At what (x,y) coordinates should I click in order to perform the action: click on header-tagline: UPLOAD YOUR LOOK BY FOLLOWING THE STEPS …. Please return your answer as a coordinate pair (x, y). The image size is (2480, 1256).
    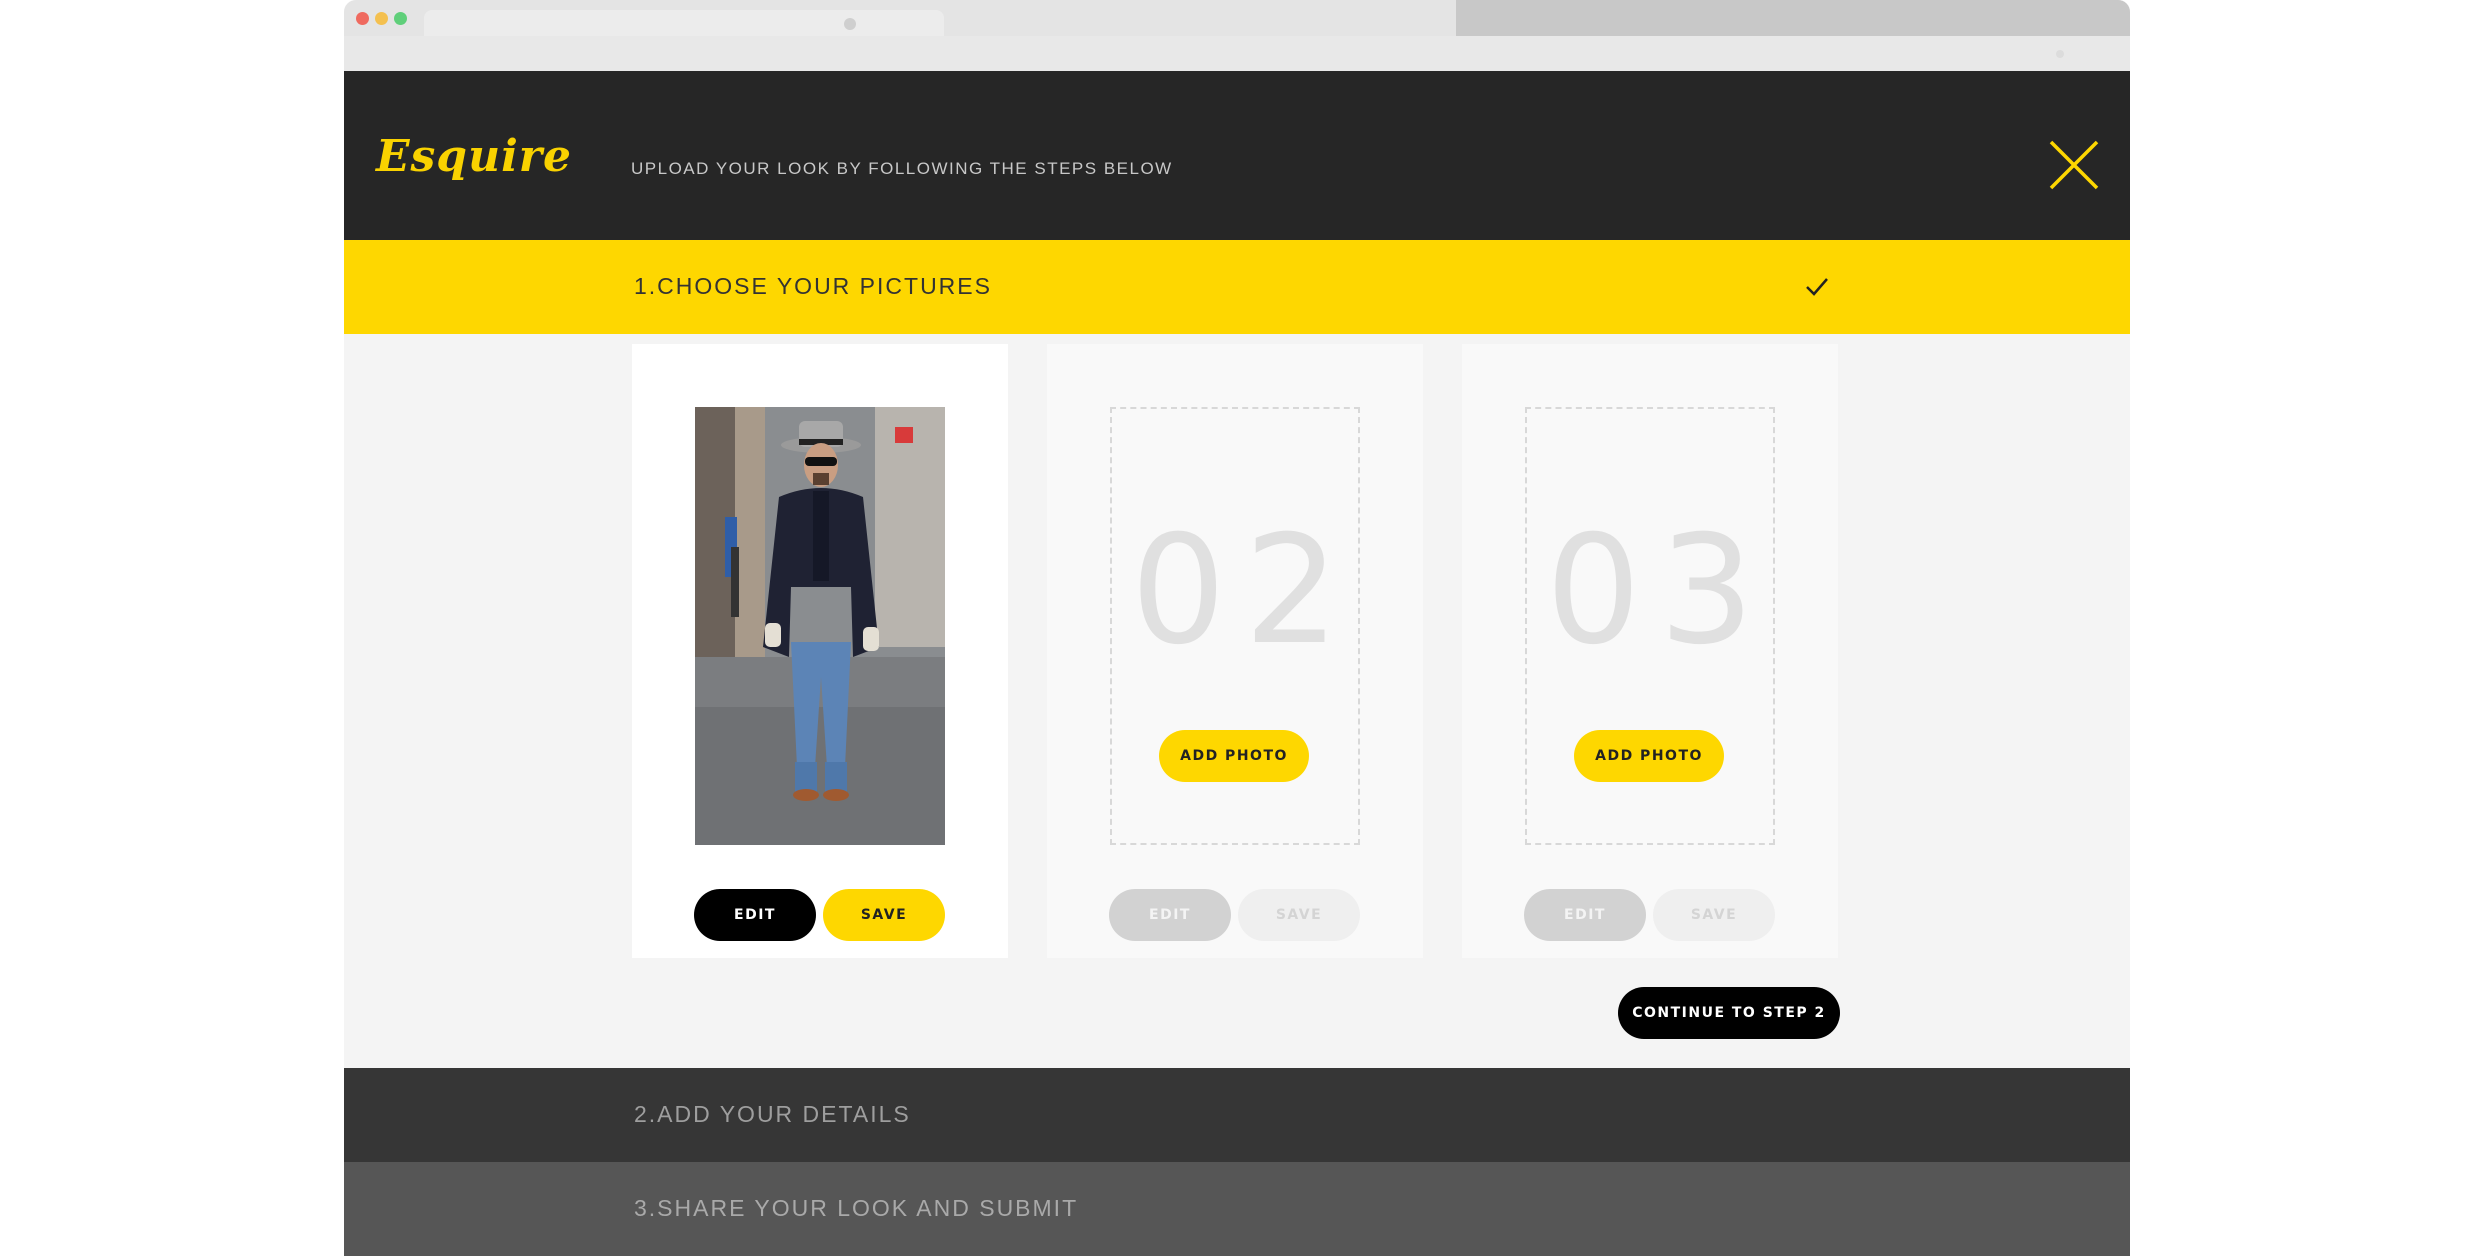
    Looking at the image, I should click on (902, 168).